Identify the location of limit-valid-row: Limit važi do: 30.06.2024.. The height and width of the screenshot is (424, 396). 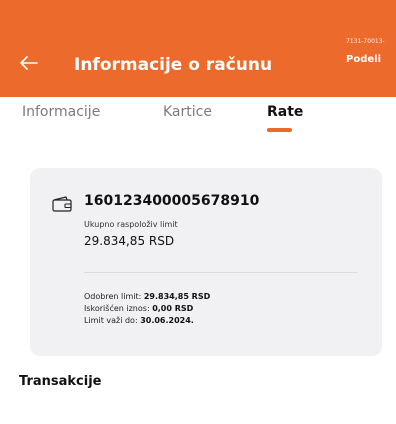
(139, 320).